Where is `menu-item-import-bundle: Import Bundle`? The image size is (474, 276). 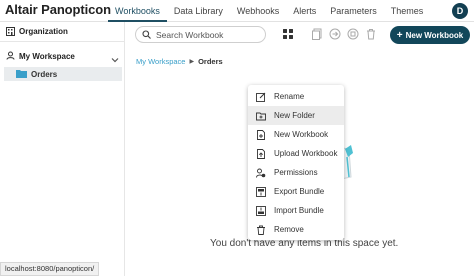
menu-item-import-bundle: Import Bundle is located at coordinates (296, 210).